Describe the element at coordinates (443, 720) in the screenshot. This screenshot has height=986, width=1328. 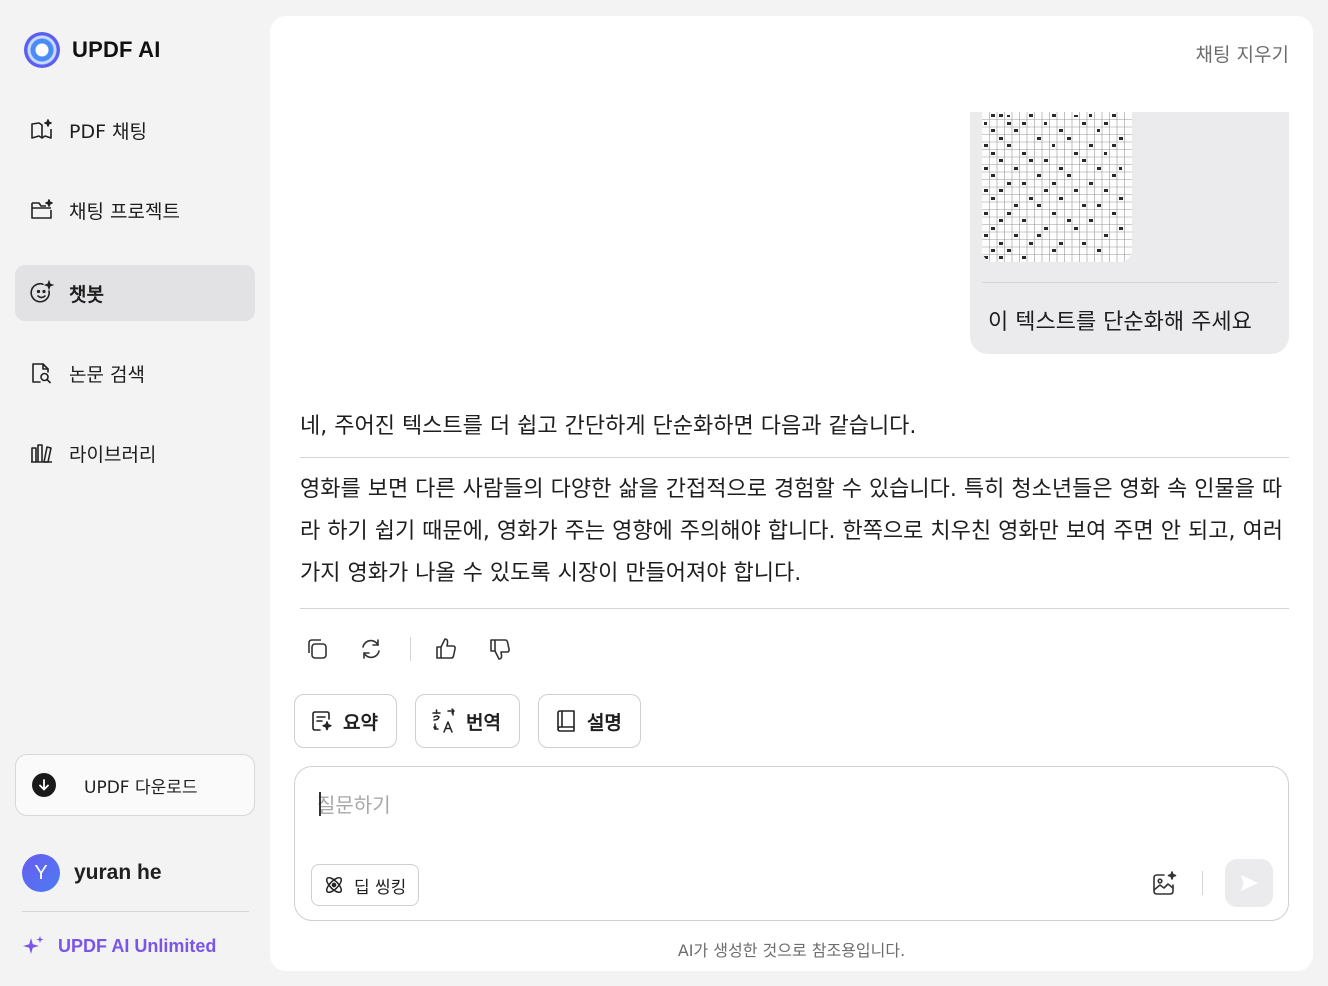
I see `translate-icon` at that location.